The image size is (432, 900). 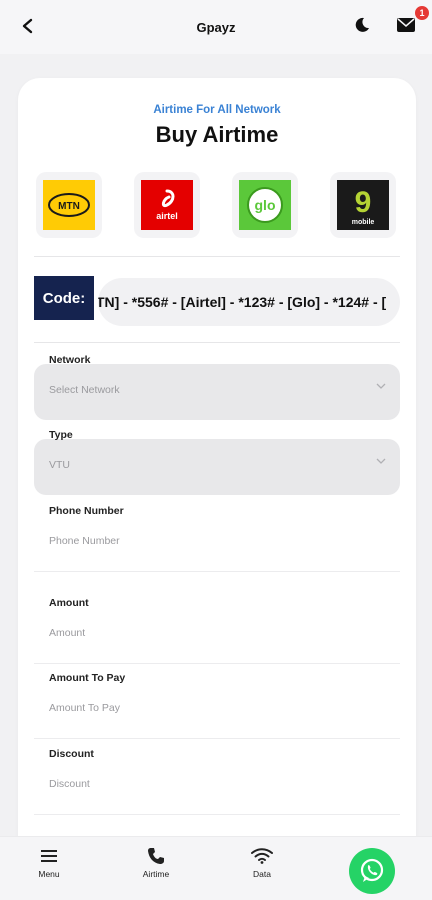 What do you see at coordinates (87, 678) in the screenshot?
I see `amount-to-pay-label: Amount To Pay` at bounding box center [87, 678].